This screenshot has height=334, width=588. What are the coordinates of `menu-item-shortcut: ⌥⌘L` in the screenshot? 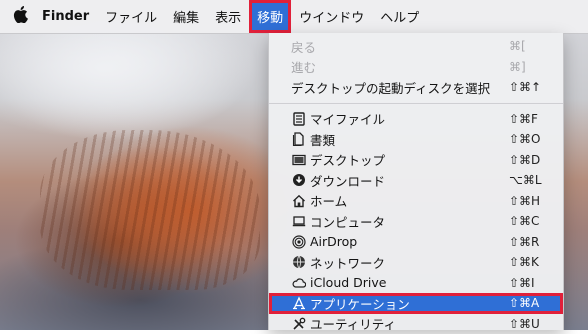 It's located at (532, 180).